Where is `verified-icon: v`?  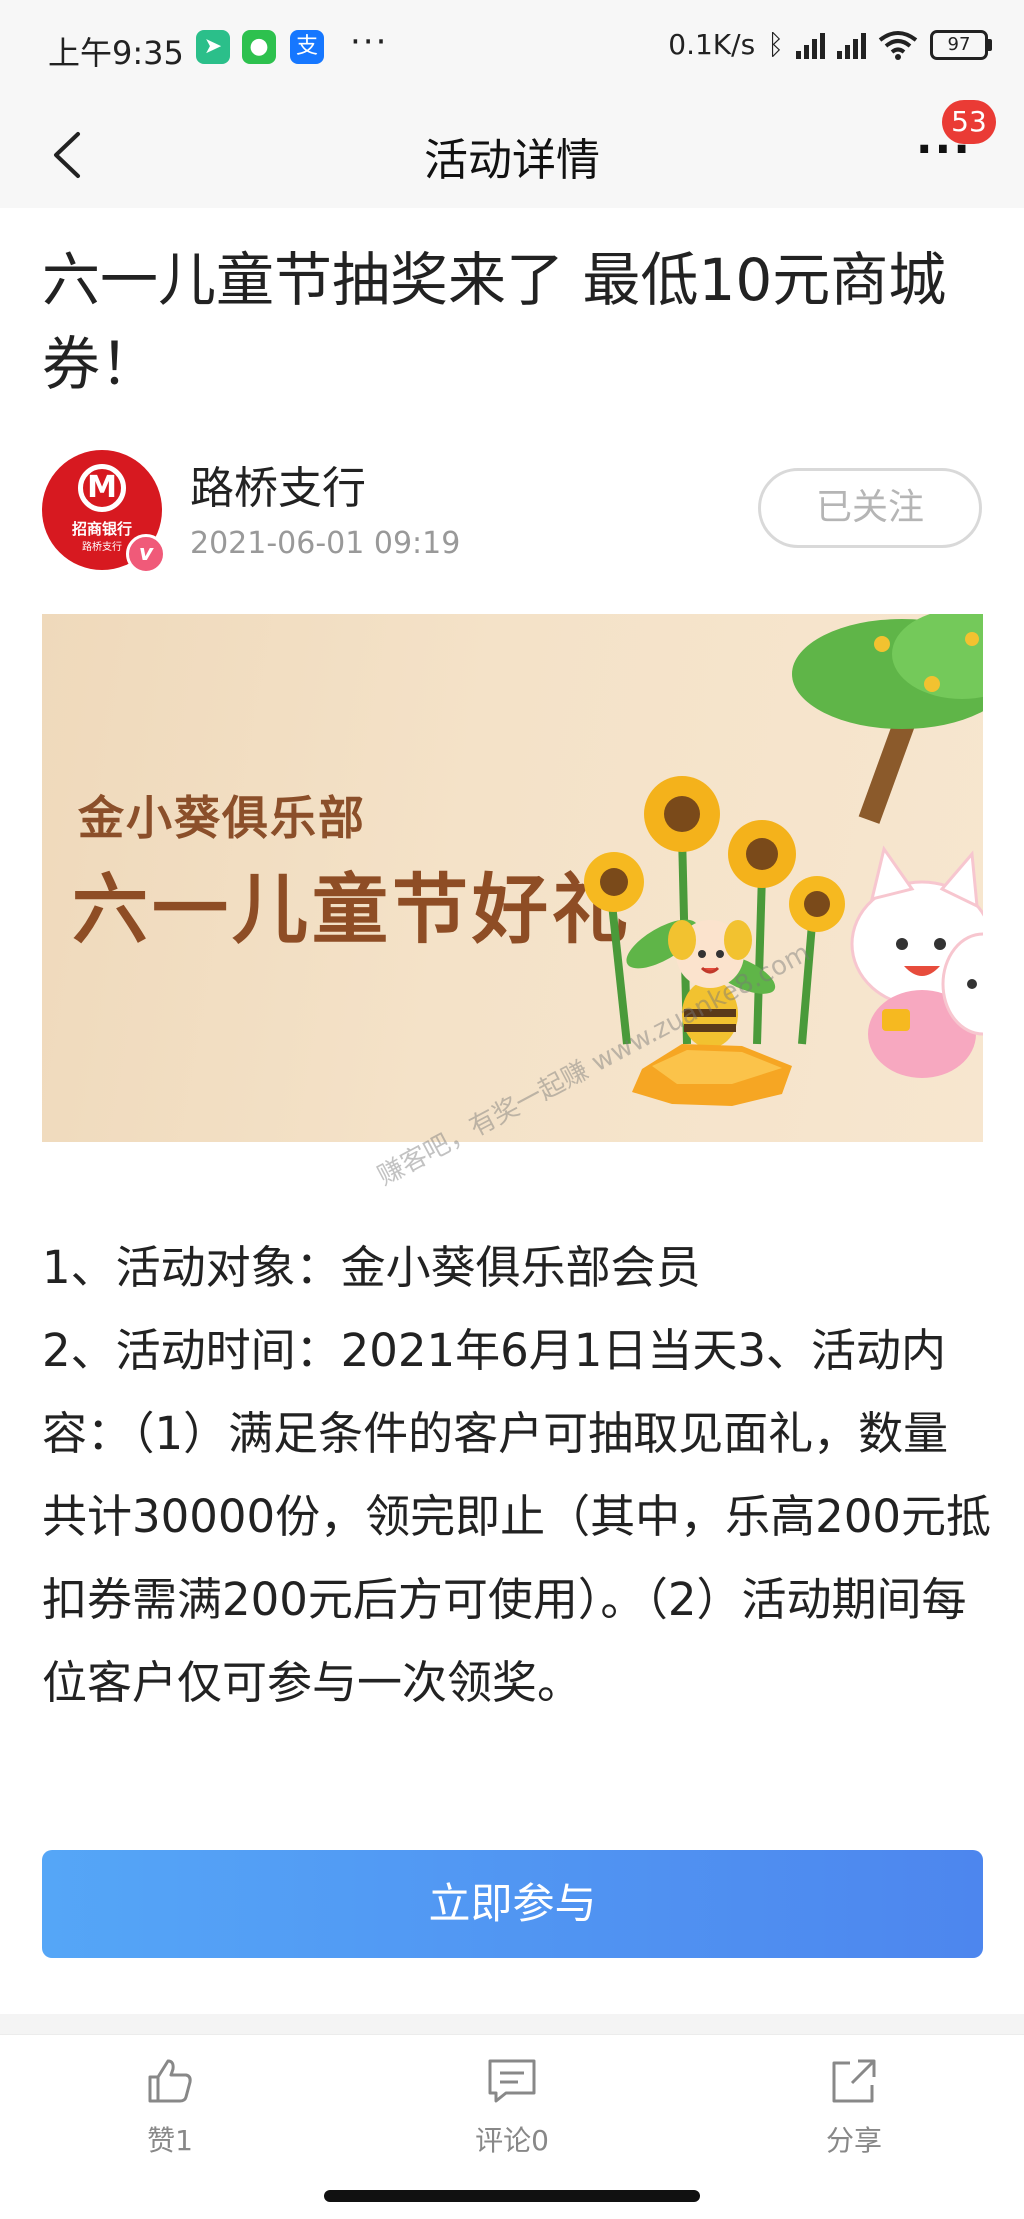 verified-icon: v is located at coordinates (146, 554).